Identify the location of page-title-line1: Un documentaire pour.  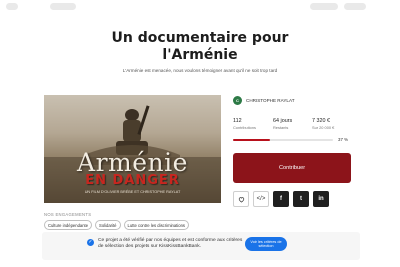
(200, 38).